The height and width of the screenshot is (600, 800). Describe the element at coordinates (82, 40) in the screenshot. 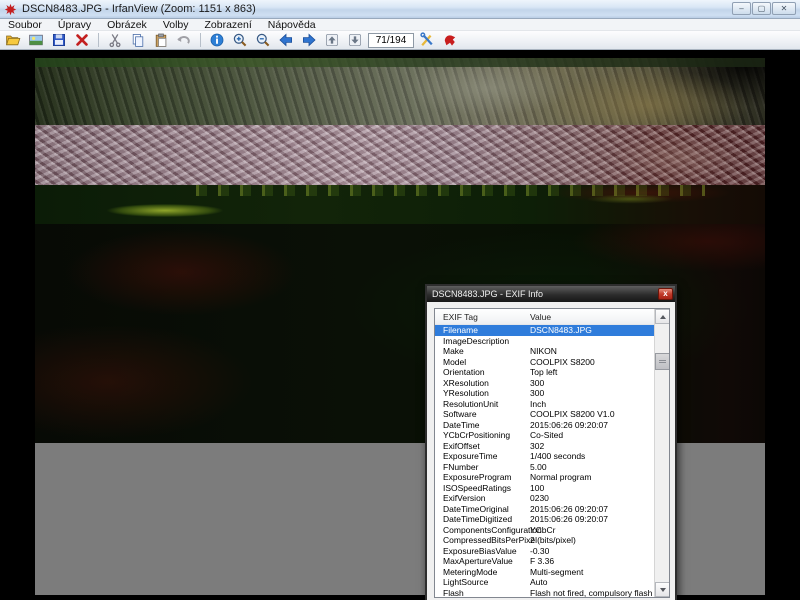

I see `delete-icon` at that location.